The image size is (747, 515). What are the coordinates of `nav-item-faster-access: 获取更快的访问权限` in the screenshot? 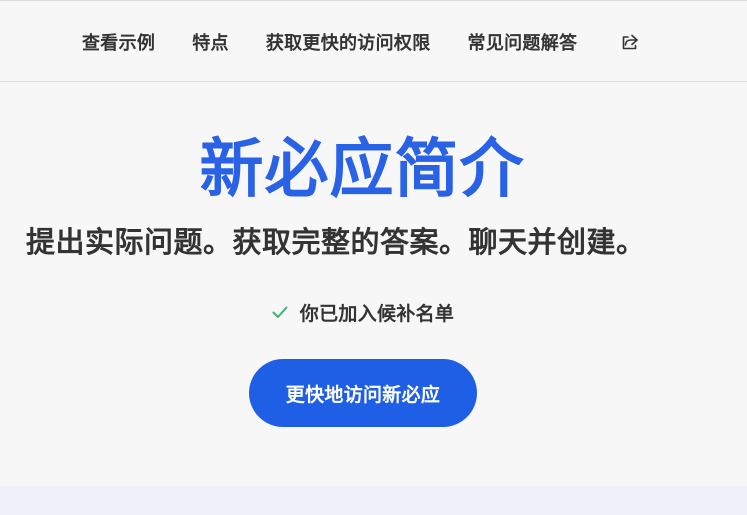 It's located at (348, 42).